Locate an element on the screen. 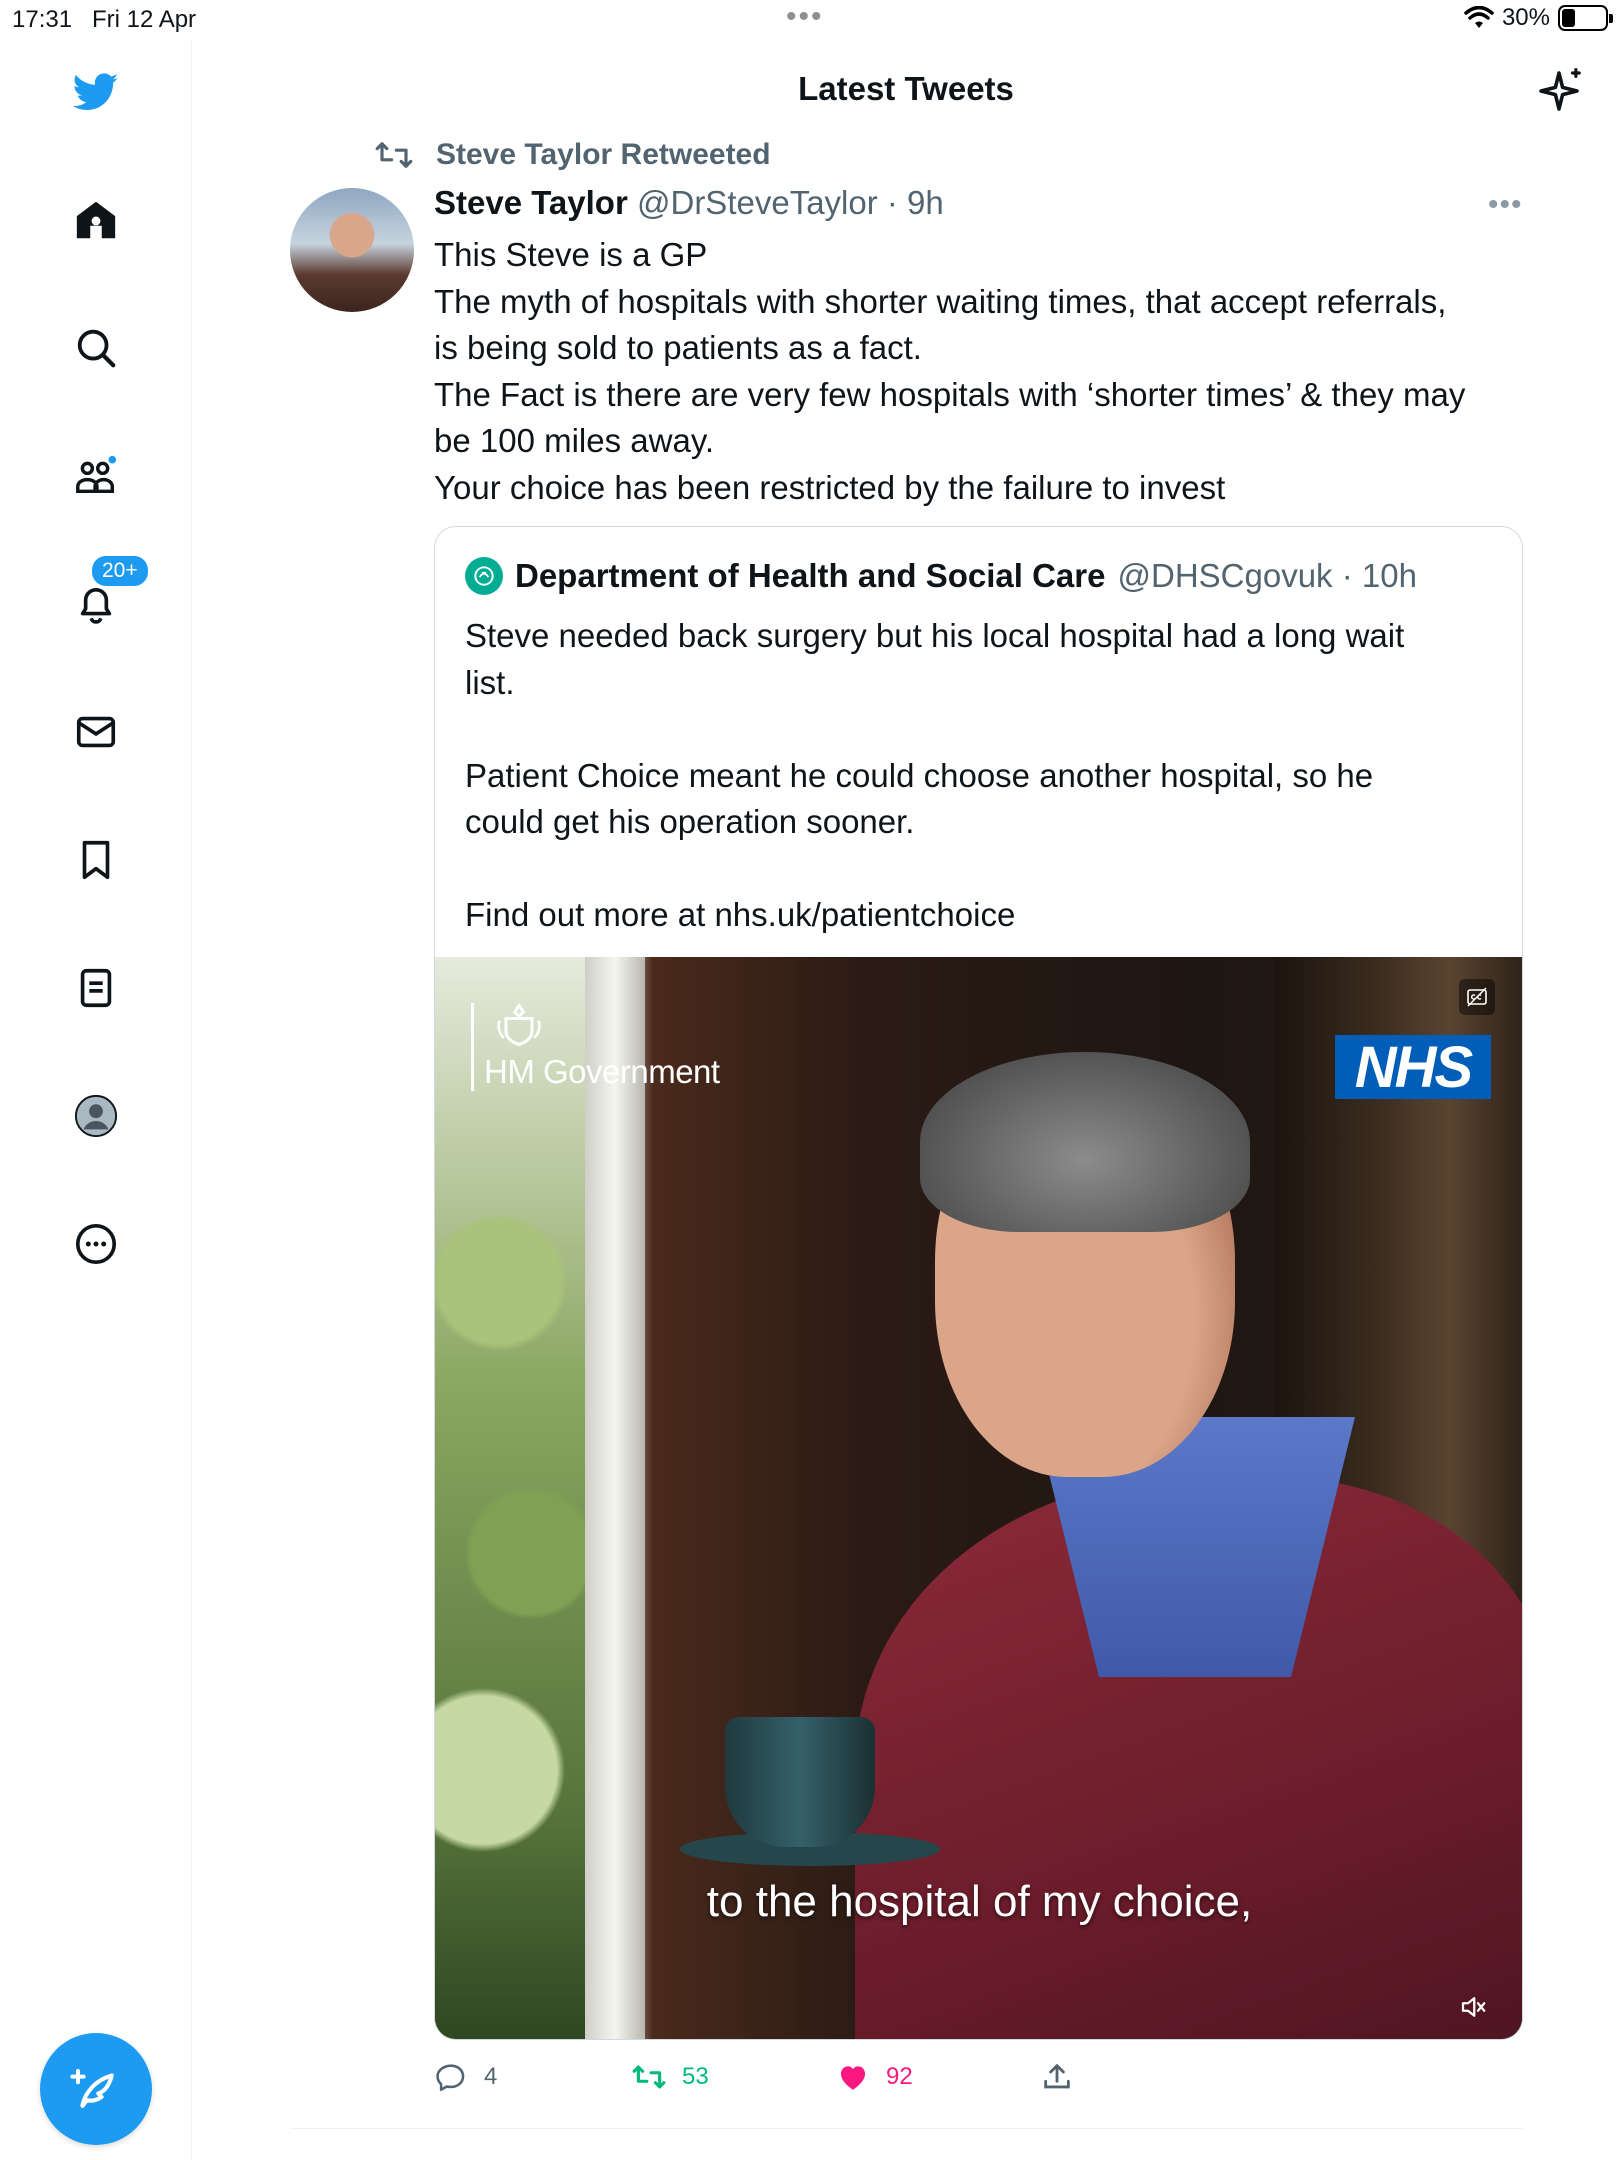 The image size is (1620, 2160). tweet-text-line: This Steve is a GP is located at coordinates (571, 254).